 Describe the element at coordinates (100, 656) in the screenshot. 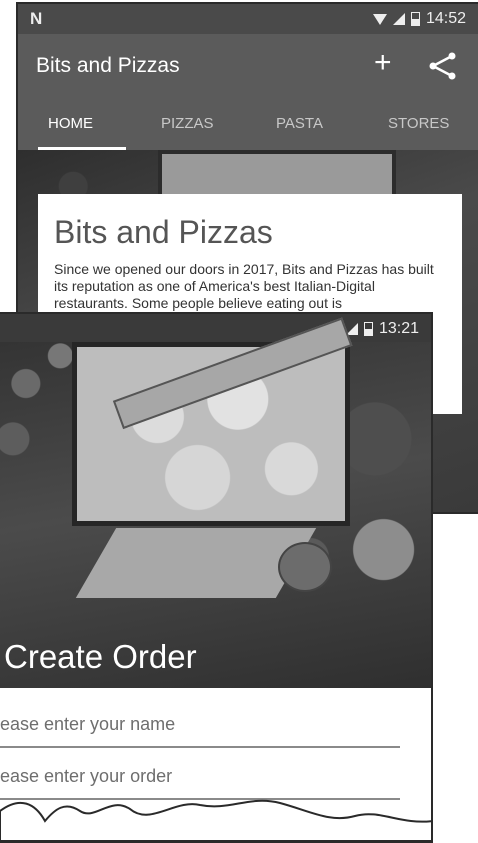

I see `page-title: Create Order` at that location.